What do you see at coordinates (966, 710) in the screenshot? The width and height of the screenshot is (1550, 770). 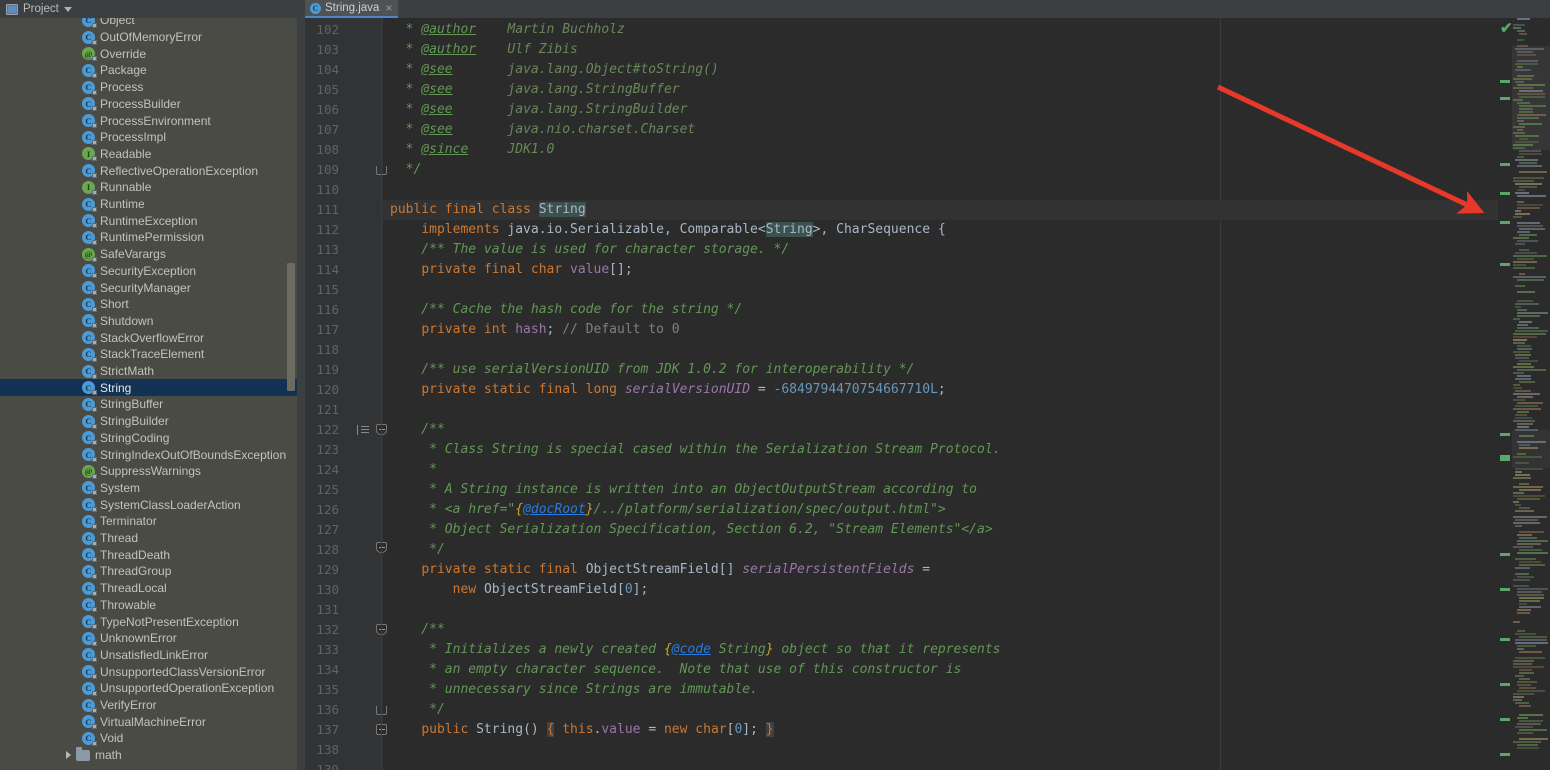 I see `code-line-136: */` at bounding box center [966, 710].